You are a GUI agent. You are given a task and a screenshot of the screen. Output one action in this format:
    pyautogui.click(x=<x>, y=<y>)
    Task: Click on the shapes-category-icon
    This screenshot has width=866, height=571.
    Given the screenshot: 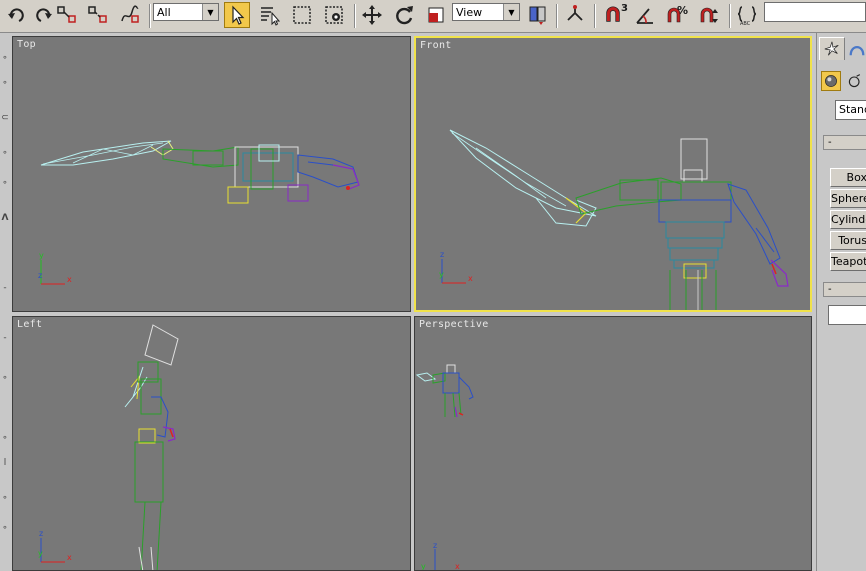 What is the action you would take?
    pyautogui.click(x=855, y=81)
    